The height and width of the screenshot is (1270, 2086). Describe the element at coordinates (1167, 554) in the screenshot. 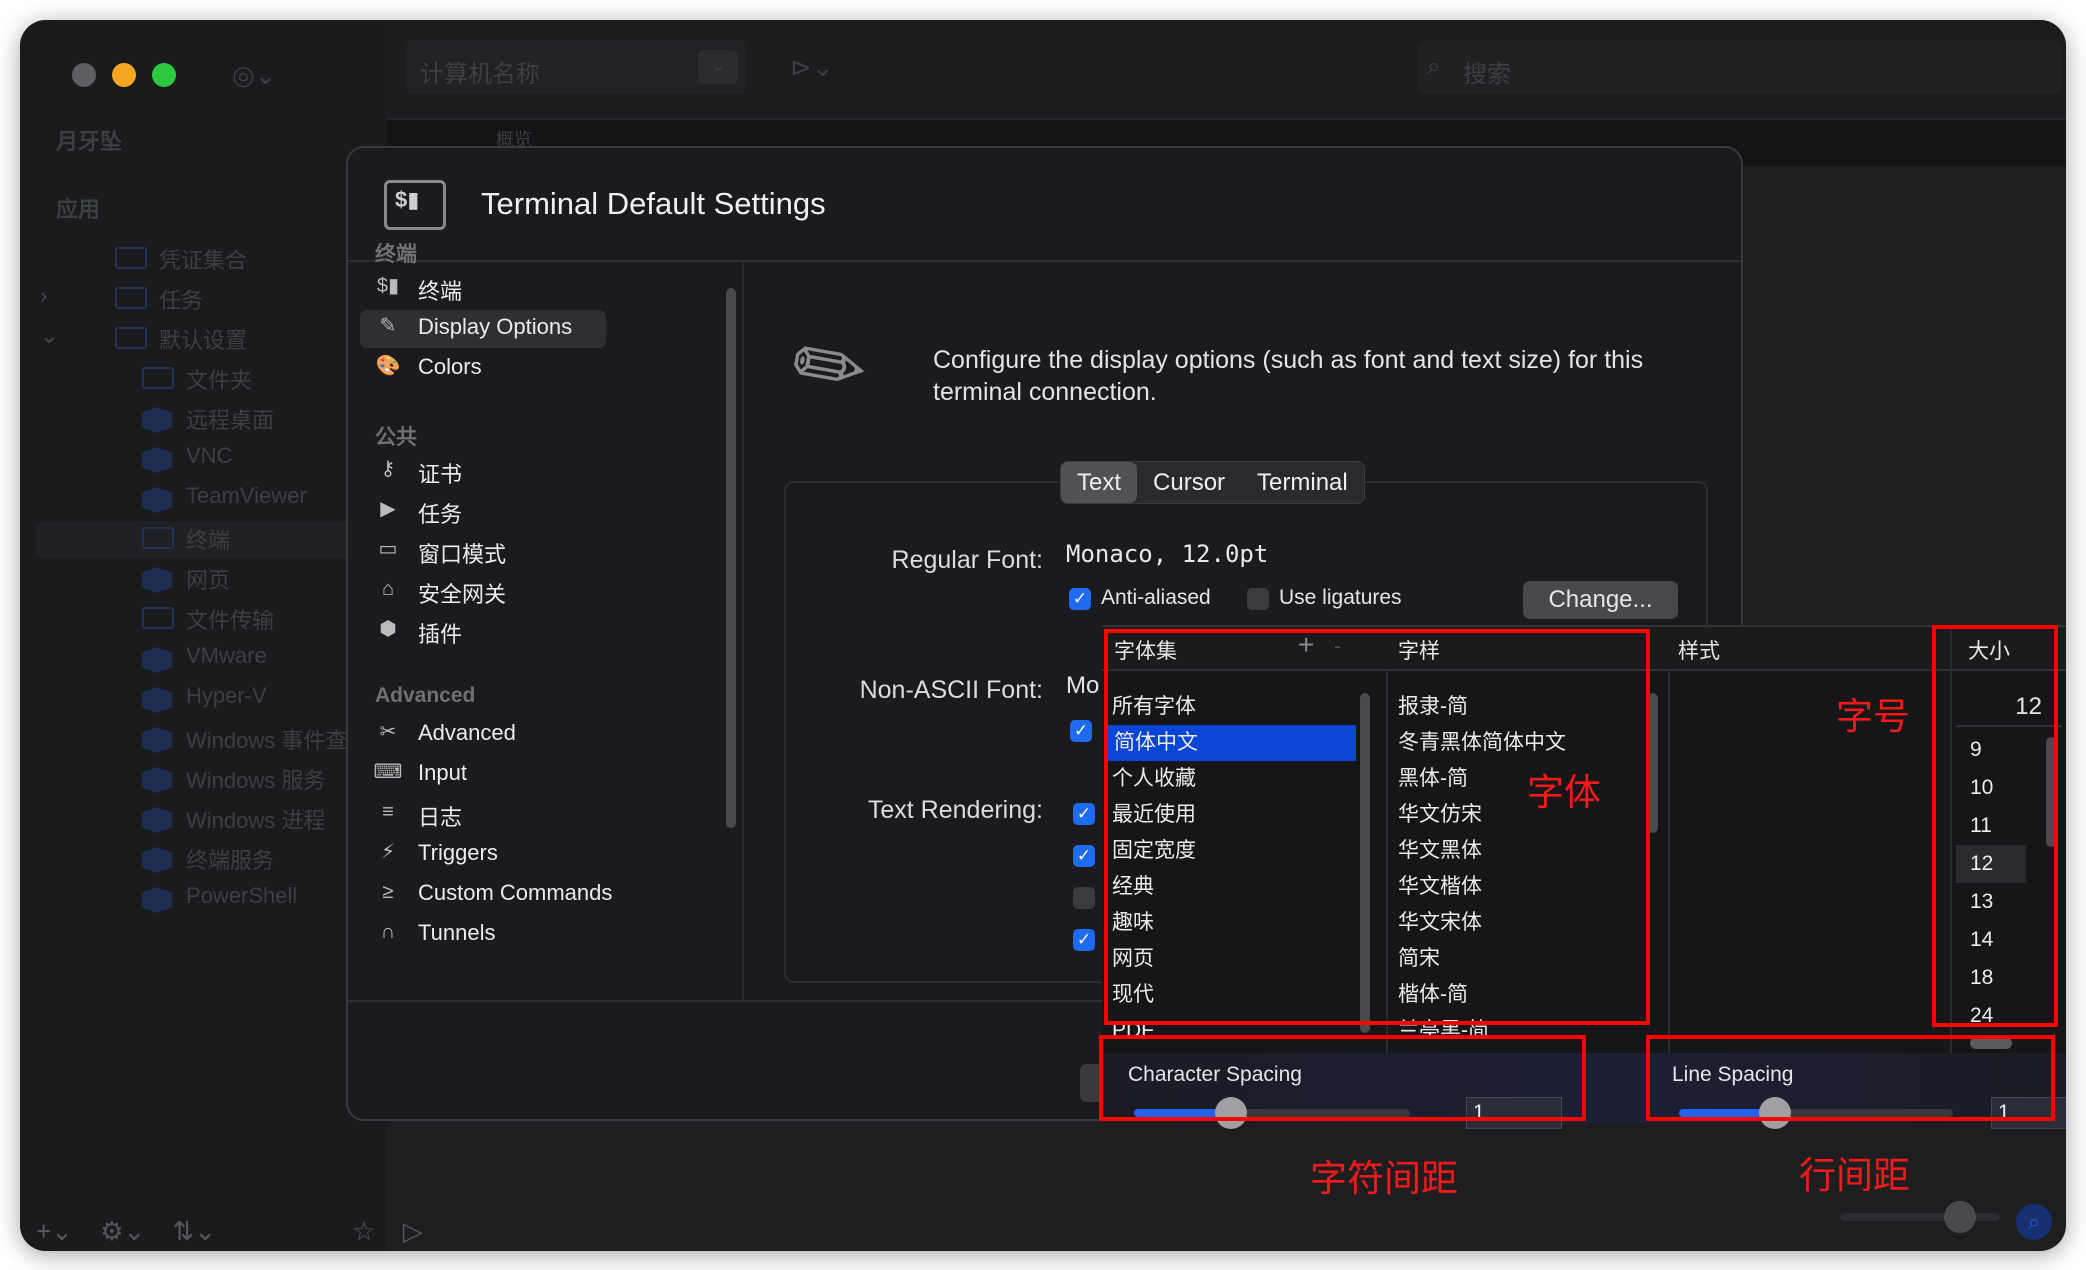

I see `regular-font-value: Monaco, 12.0pt` at that location.